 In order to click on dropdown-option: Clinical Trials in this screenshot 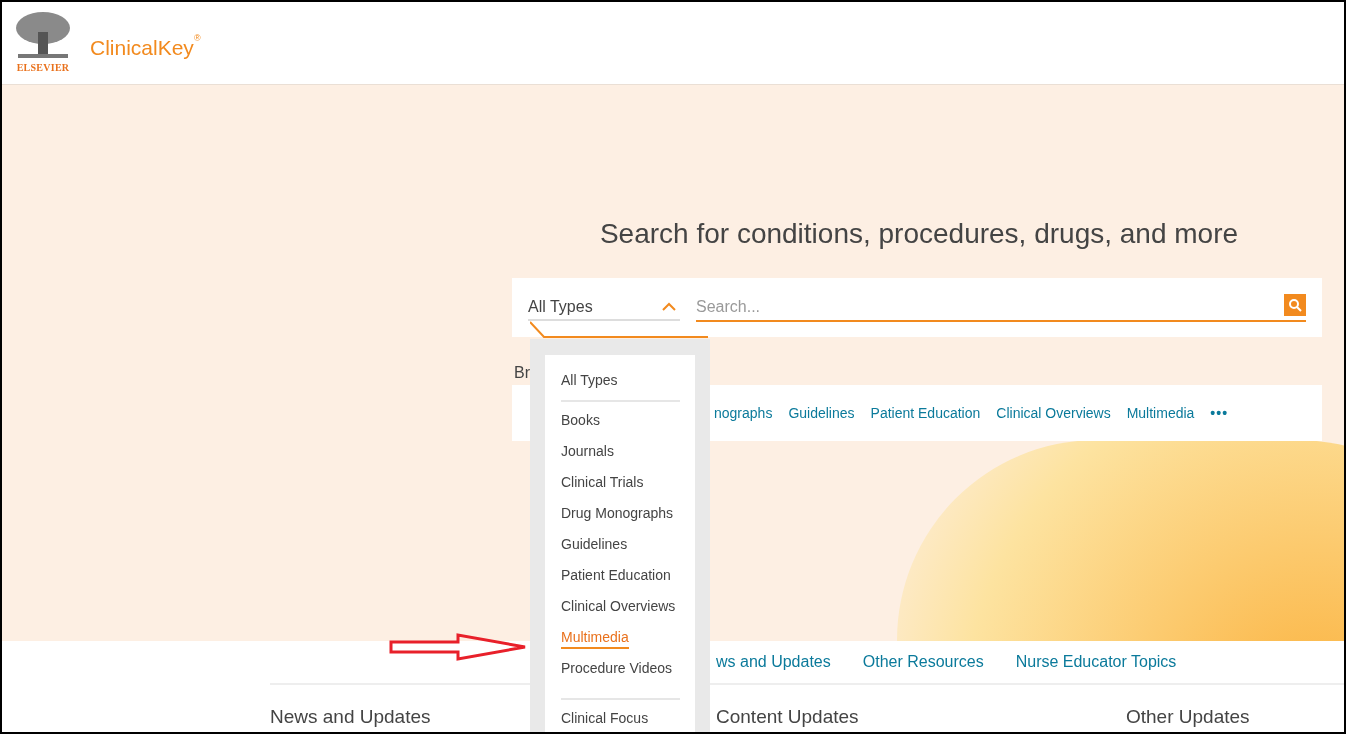, I will do `click(602, 483)`.